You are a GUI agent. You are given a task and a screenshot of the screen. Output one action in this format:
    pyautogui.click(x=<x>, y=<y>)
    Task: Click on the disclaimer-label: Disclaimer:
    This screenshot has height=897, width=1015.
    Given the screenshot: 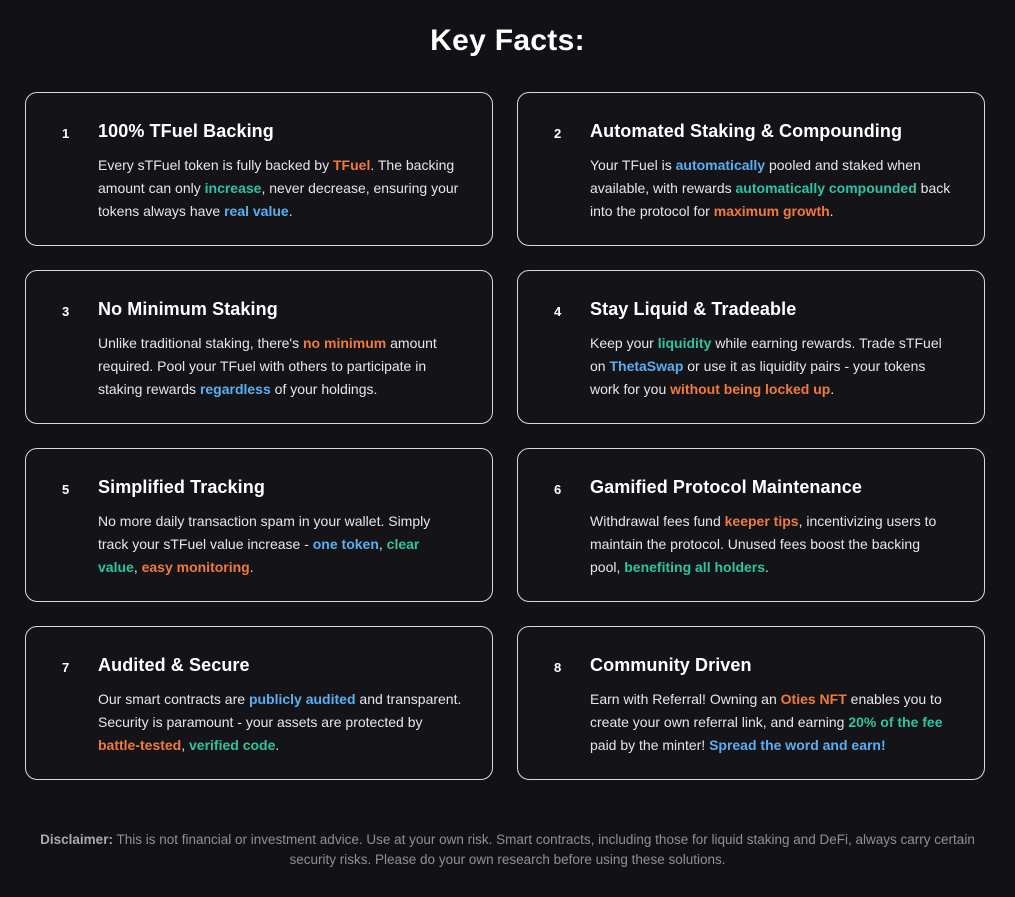 What is the action you would take?
    pyautogui.click(x=76, y=839)
    